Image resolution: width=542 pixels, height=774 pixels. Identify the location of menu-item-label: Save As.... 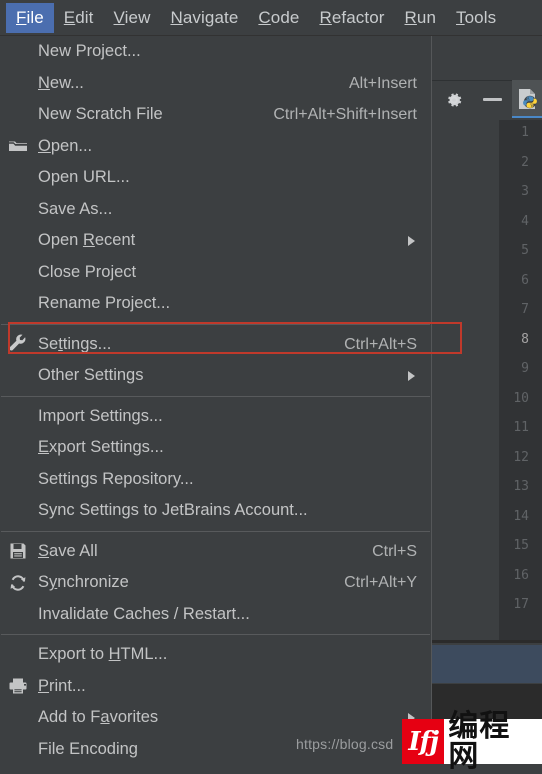
(75, 208).